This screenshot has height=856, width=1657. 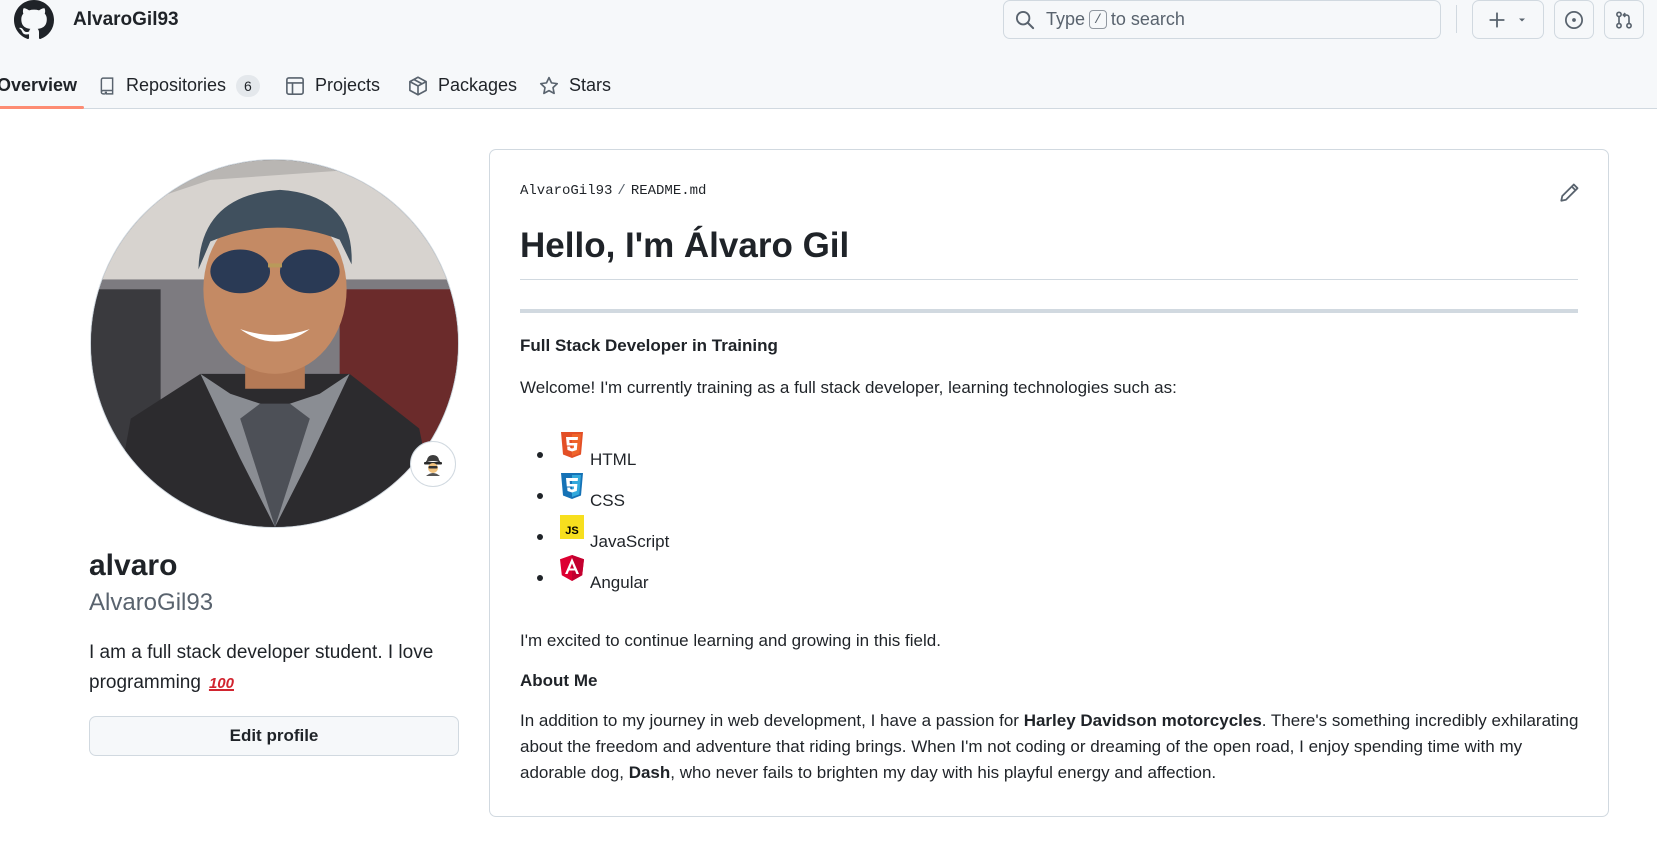 What do you see at coordinates (133, 565) in the screenshot?
I see `profile-display-name: alvaro` at bounding box center [133, 565].